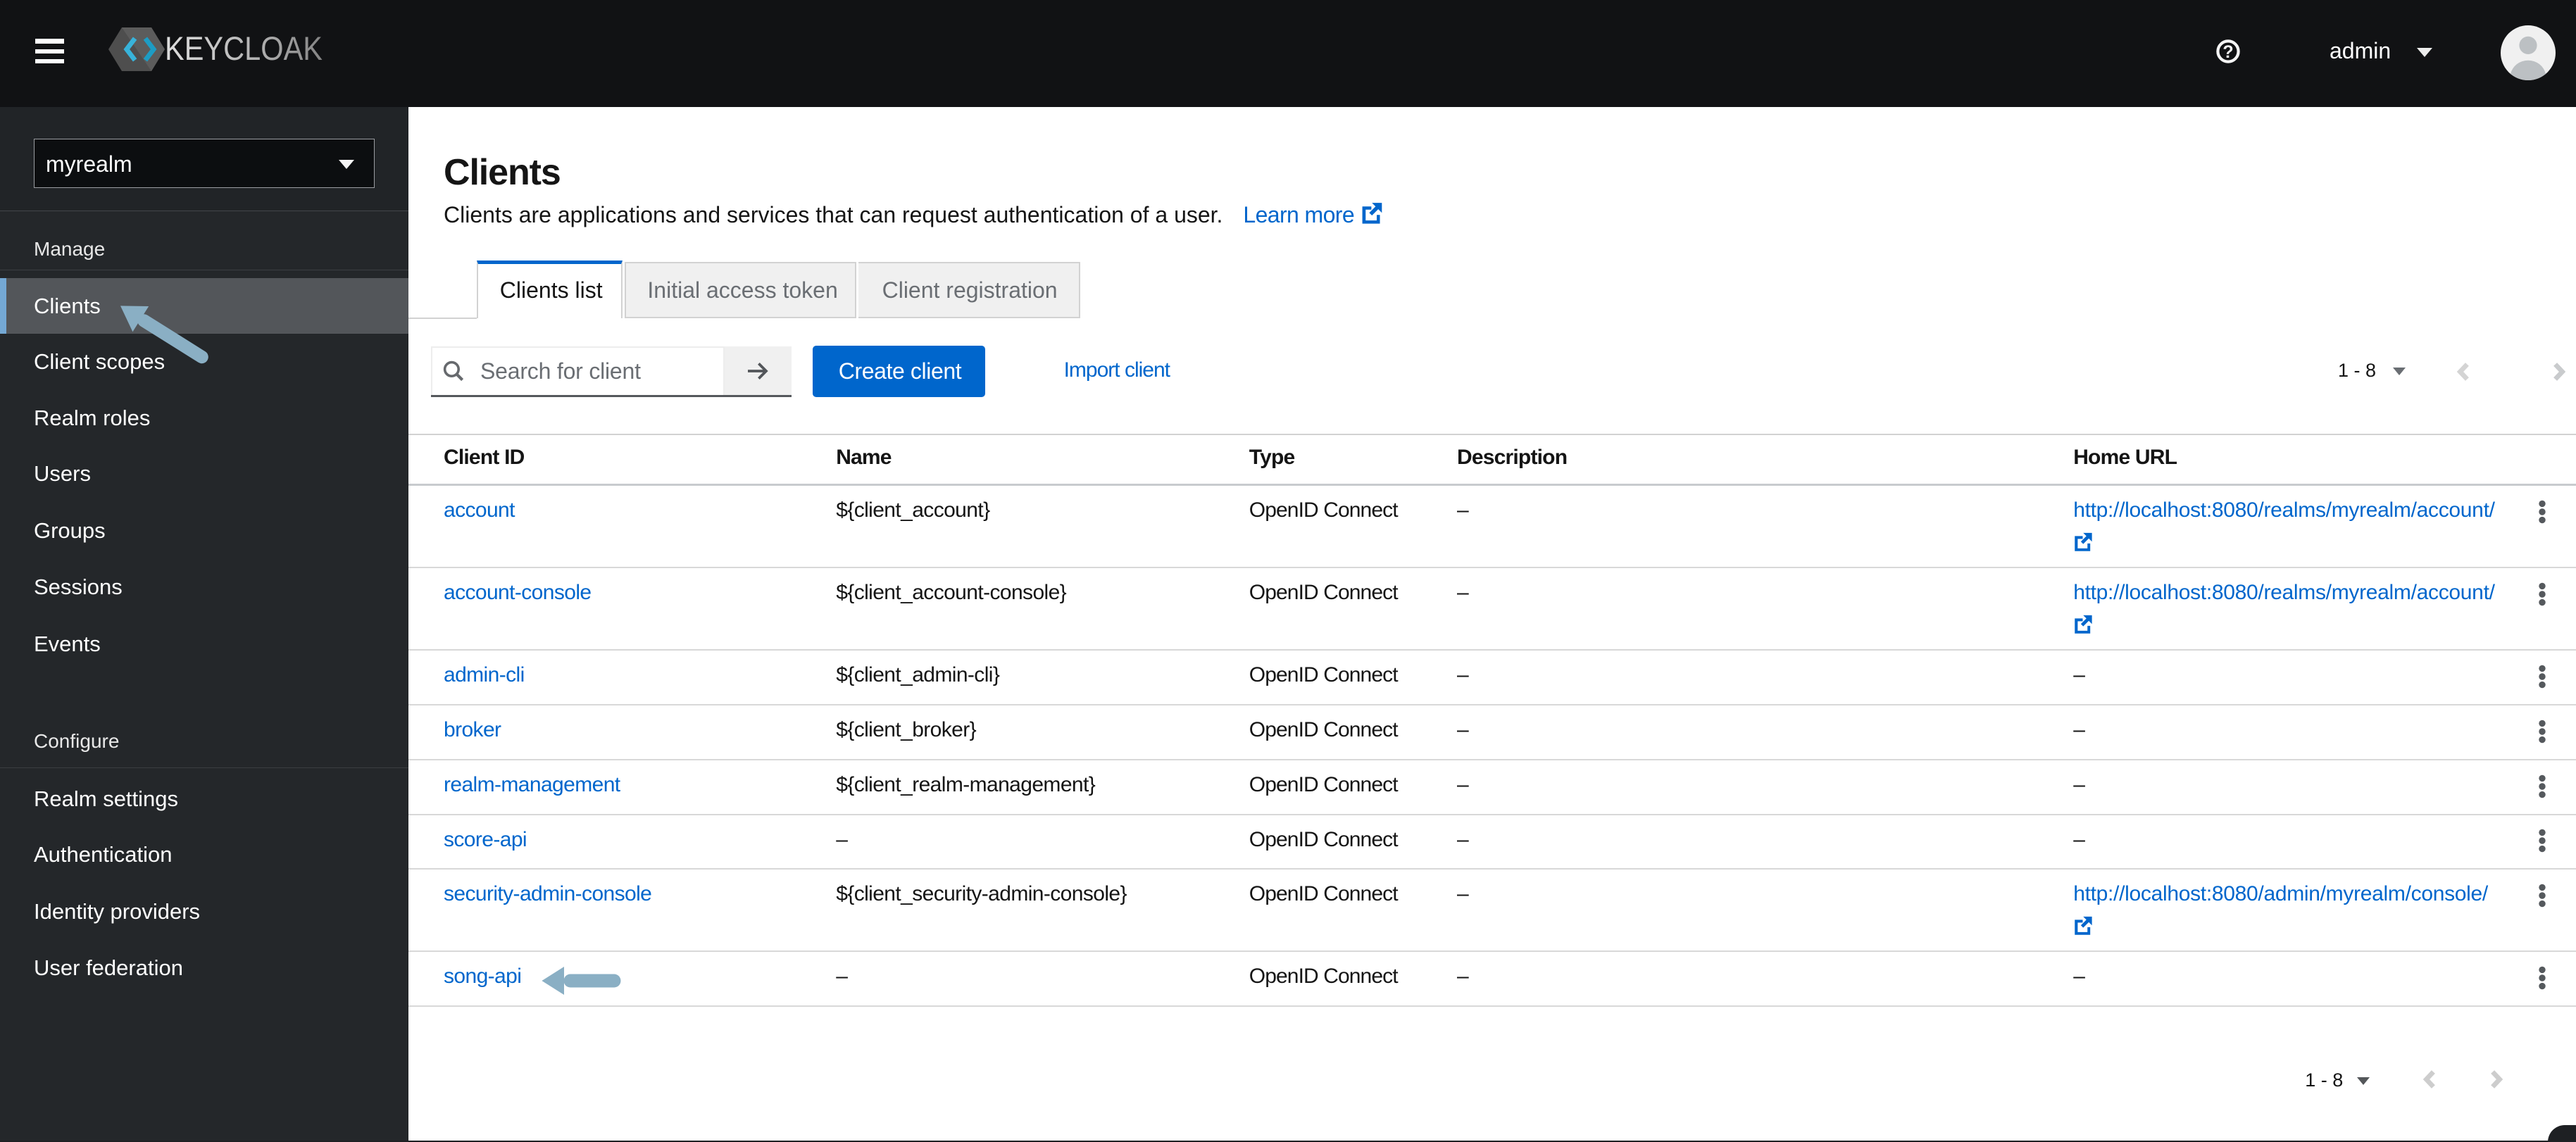 The width and height of the screenshot is (2576, 1142). What do you see at coordinates (244, 48) in the screenshot?
I see `svg-text: KEYCLOAK` at bounding box center [244, 48].